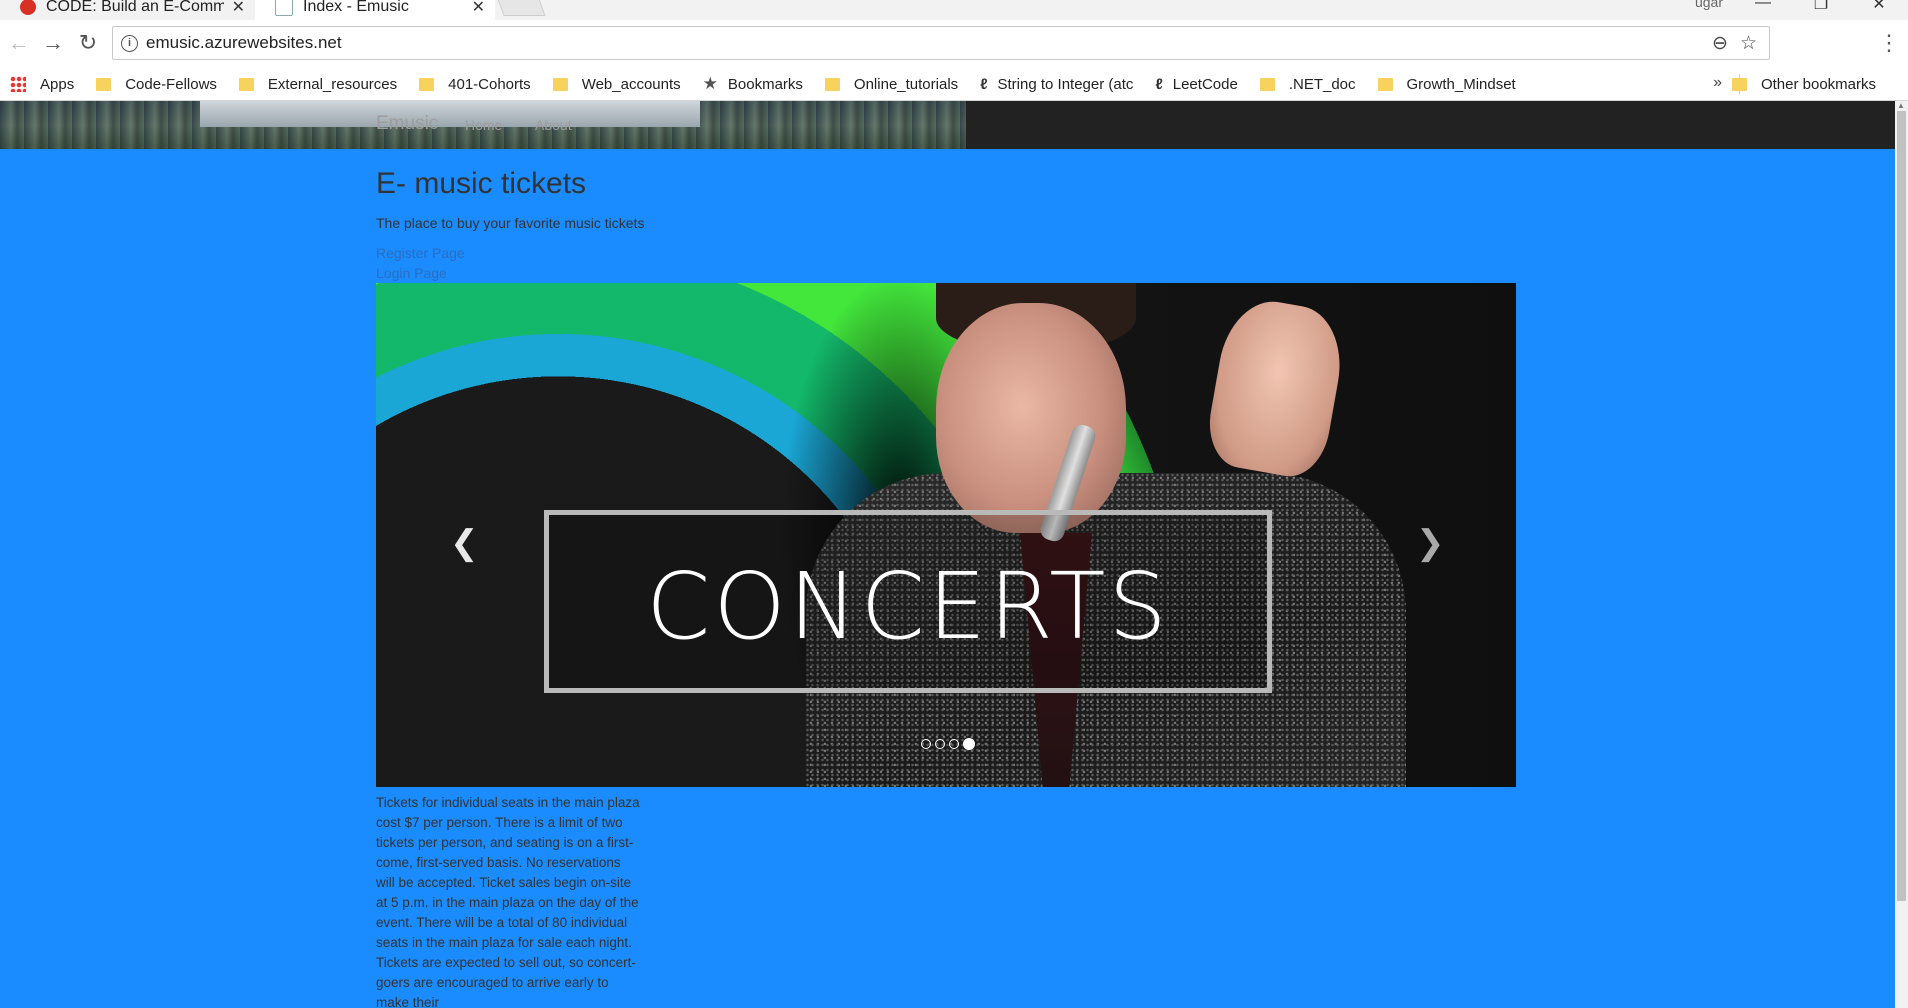 The width and height of the screenshot is (1908, 1008). What do you see at coordinates (906, 84) in the screenshot?
I see `bookmark-label: Online_tutorials` at bounding box center [906, 84].